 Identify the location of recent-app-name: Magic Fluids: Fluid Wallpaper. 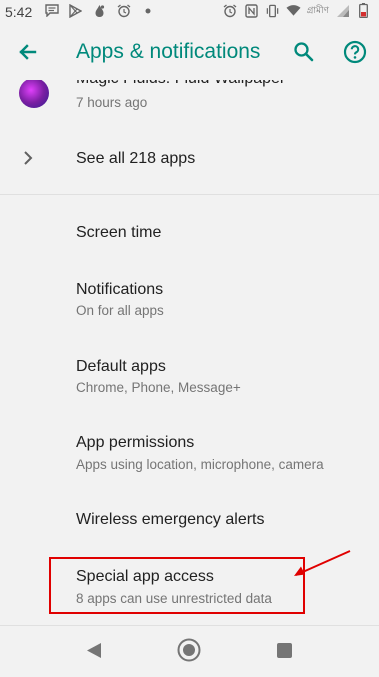
(180, 84).